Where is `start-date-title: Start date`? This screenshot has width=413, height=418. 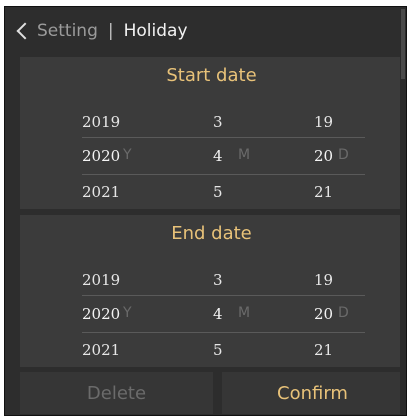 start-date-title: Start date is located at coordinates (211, 75).